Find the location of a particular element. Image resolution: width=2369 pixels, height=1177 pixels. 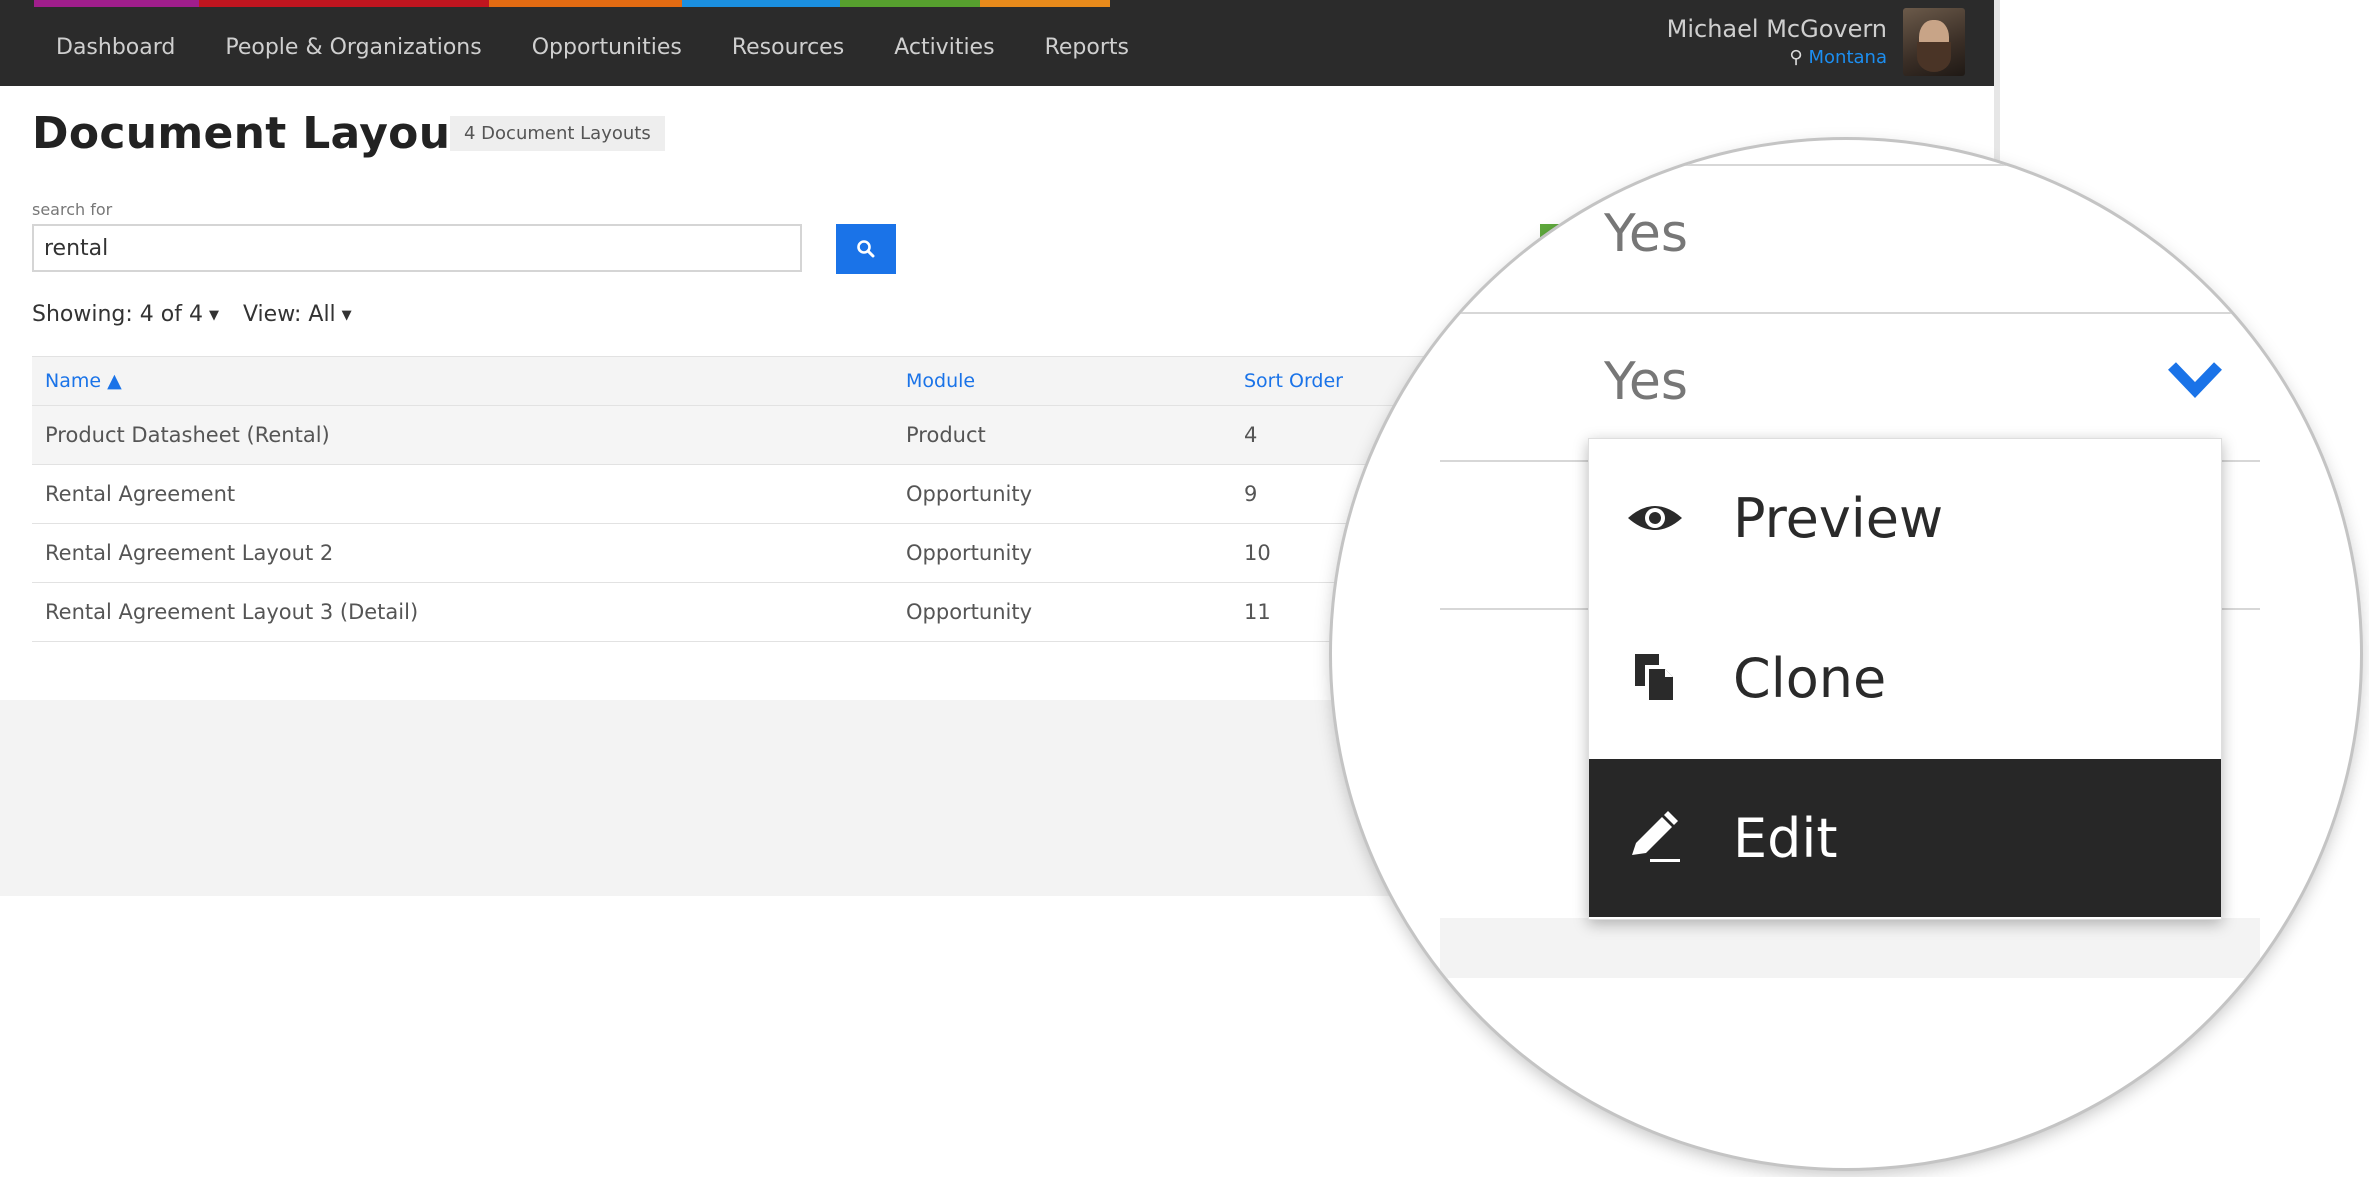

cell-module: Product is located at coordinates (946, 435).